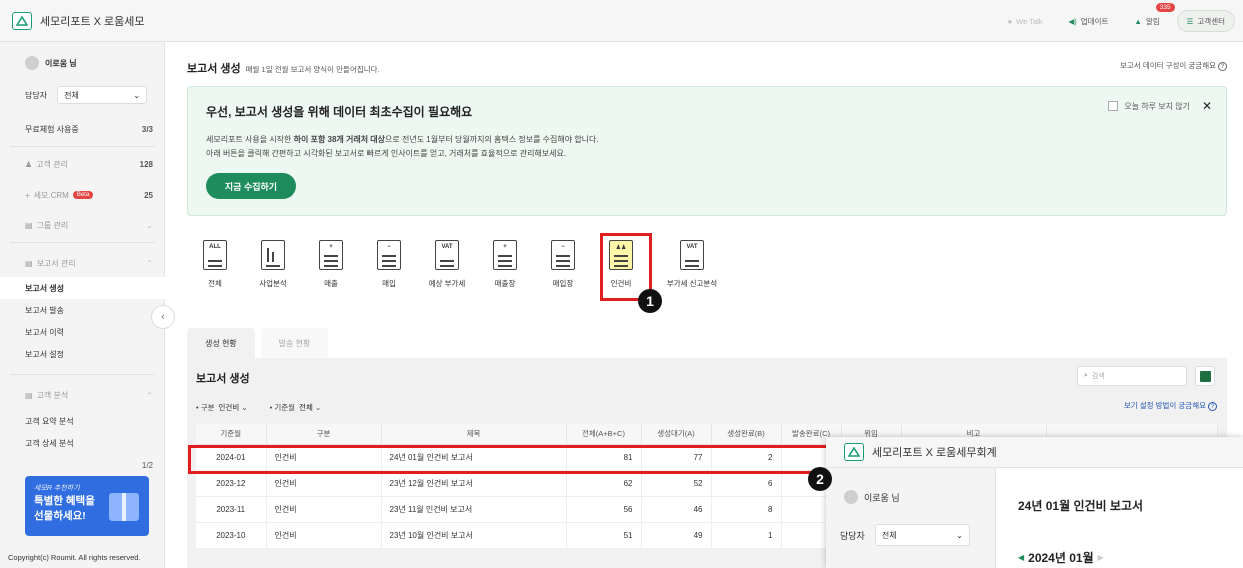  What do you see at coordinates (231, 434) in the screenshot?
I see `column-header: 기준월` at bounding box center [231, 434].